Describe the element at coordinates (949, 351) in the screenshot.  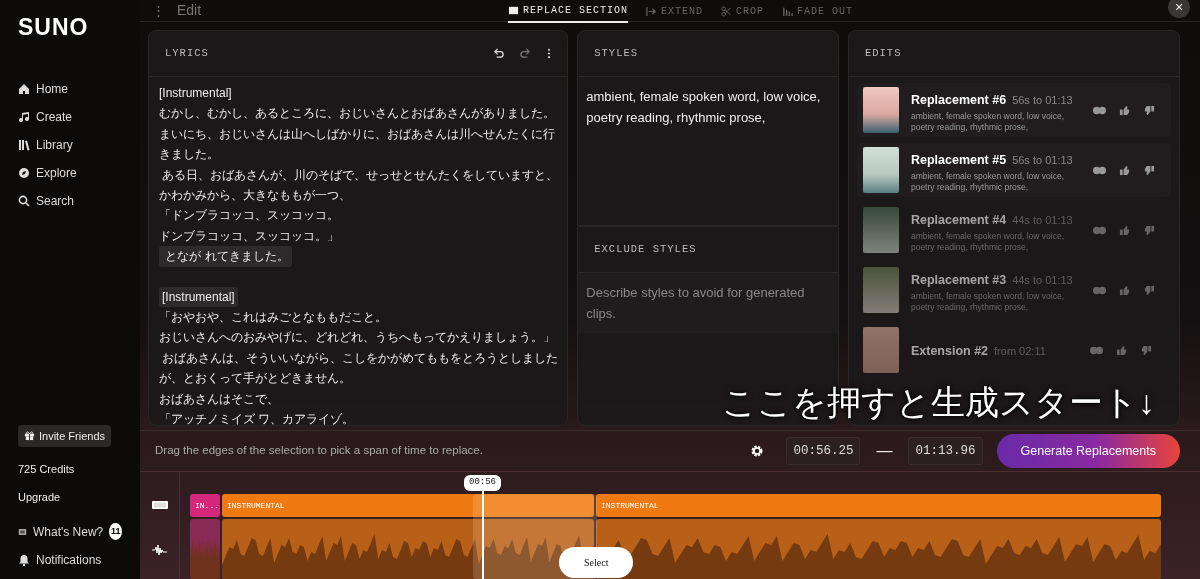
I see `edit-title: Extension #2` at that location.